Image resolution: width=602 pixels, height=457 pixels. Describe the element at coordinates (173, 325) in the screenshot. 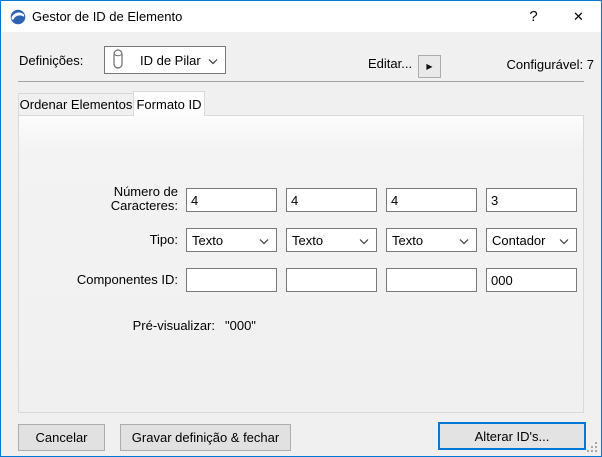

I see `preview-label: Pré-visualizar:` at that location.